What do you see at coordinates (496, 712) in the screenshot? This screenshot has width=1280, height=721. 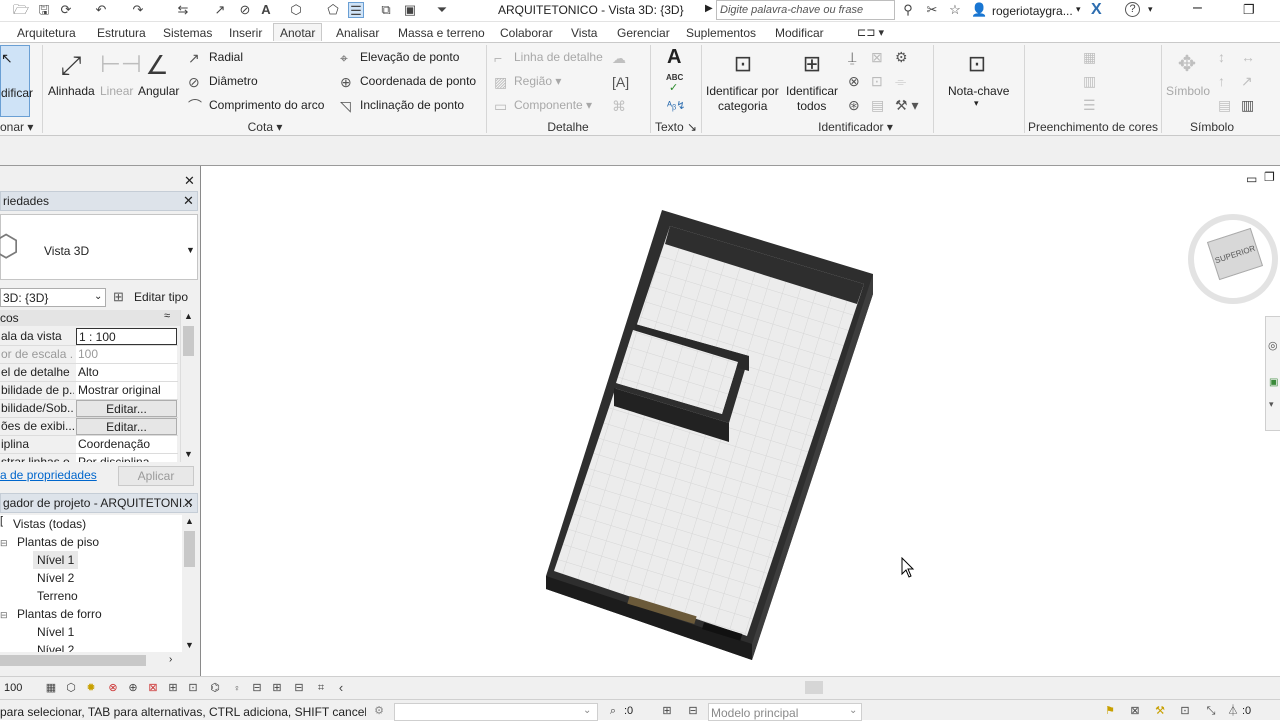 I see `workset-select: ⌄` at bounding box center [496, 712].